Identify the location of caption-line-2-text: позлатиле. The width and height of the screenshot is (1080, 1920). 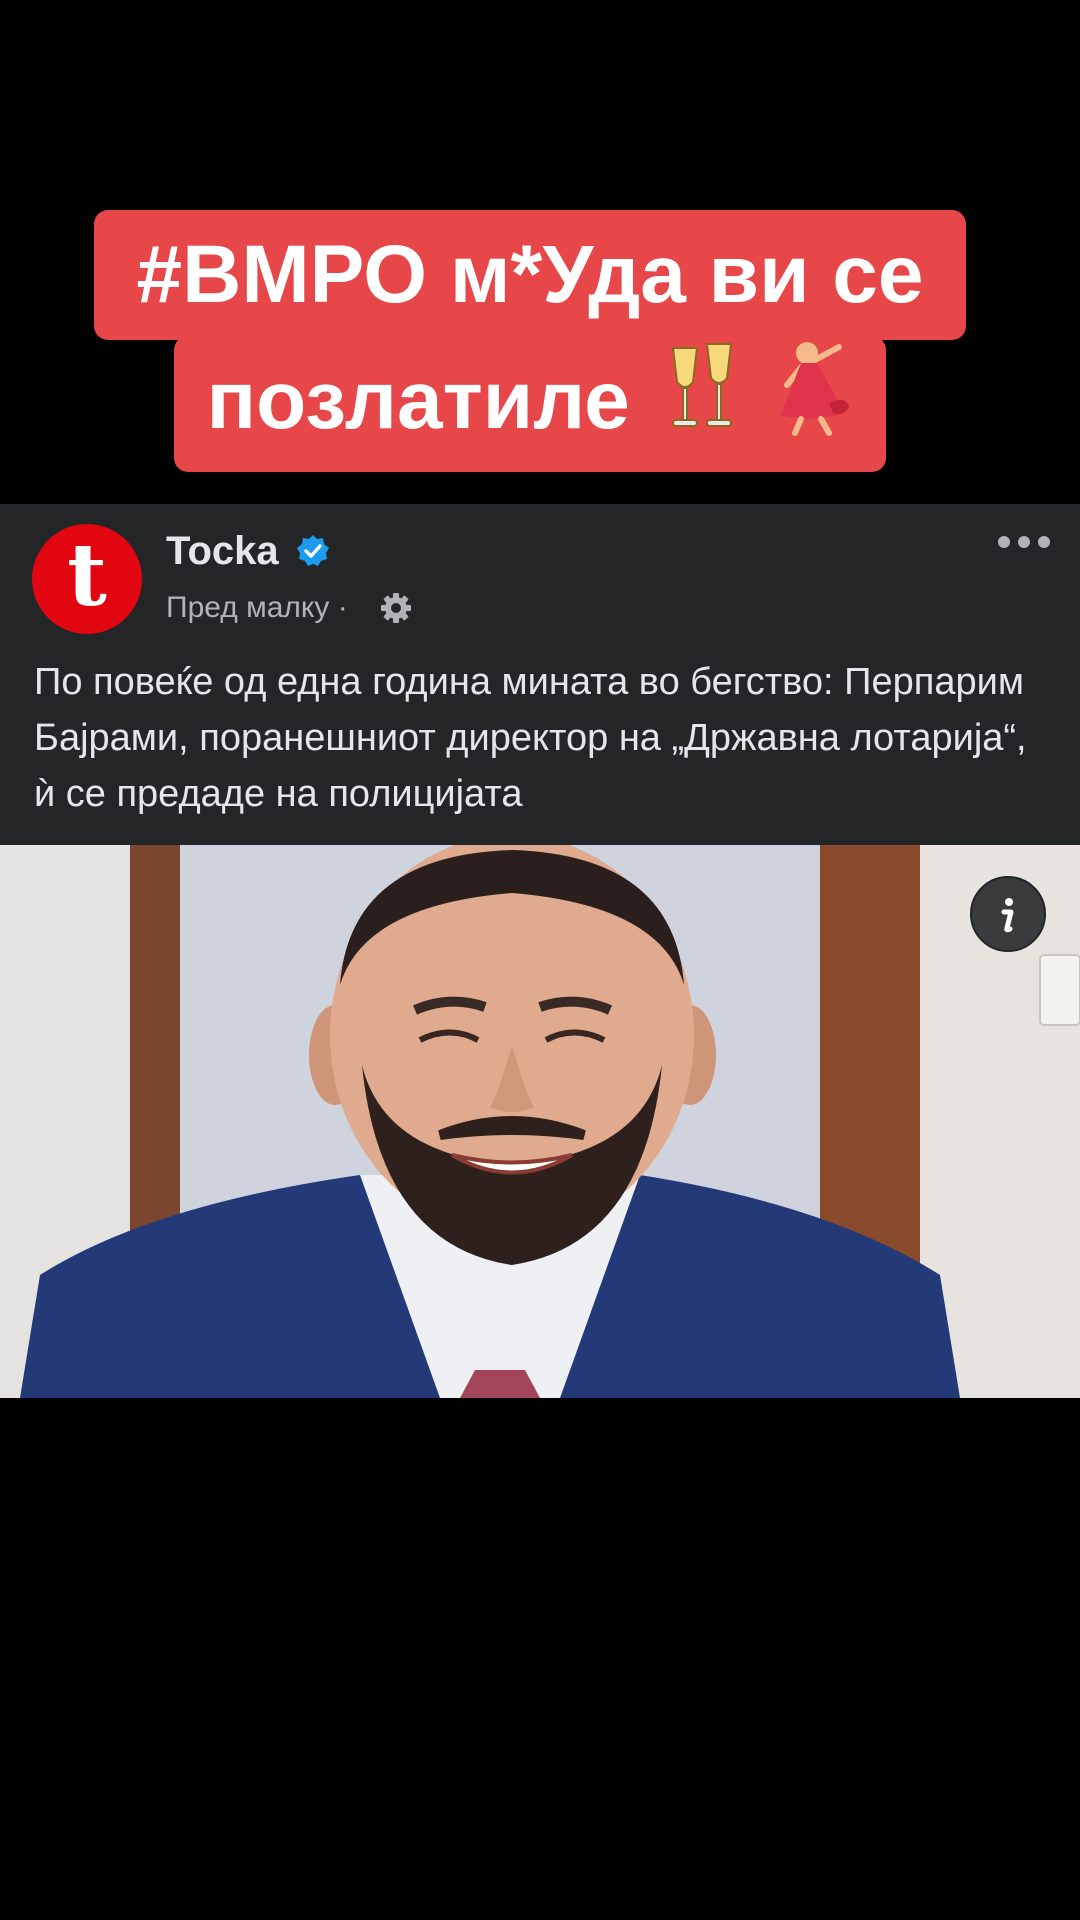
(418, 400).